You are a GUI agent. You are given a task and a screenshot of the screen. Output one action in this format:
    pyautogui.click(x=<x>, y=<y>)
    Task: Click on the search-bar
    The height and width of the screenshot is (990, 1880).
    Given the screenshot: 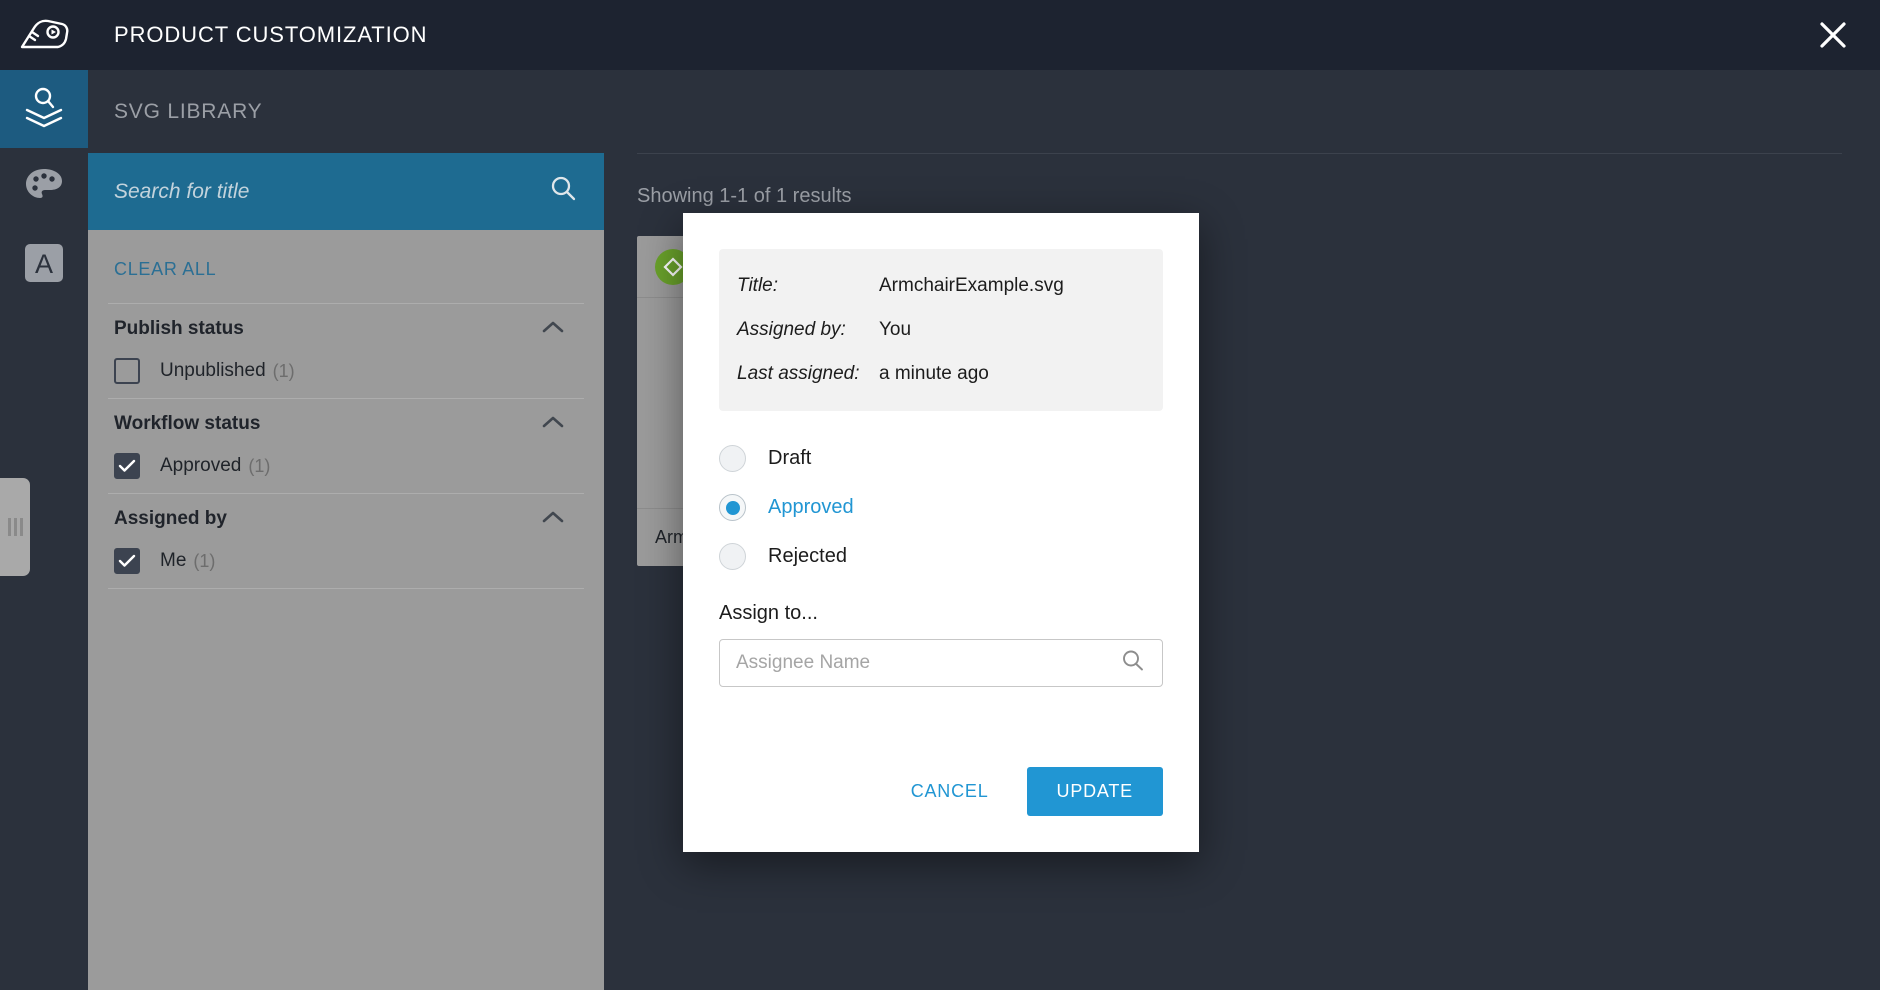 What is the action you would take?
    pyautogui.click(x=346, y=191)
    